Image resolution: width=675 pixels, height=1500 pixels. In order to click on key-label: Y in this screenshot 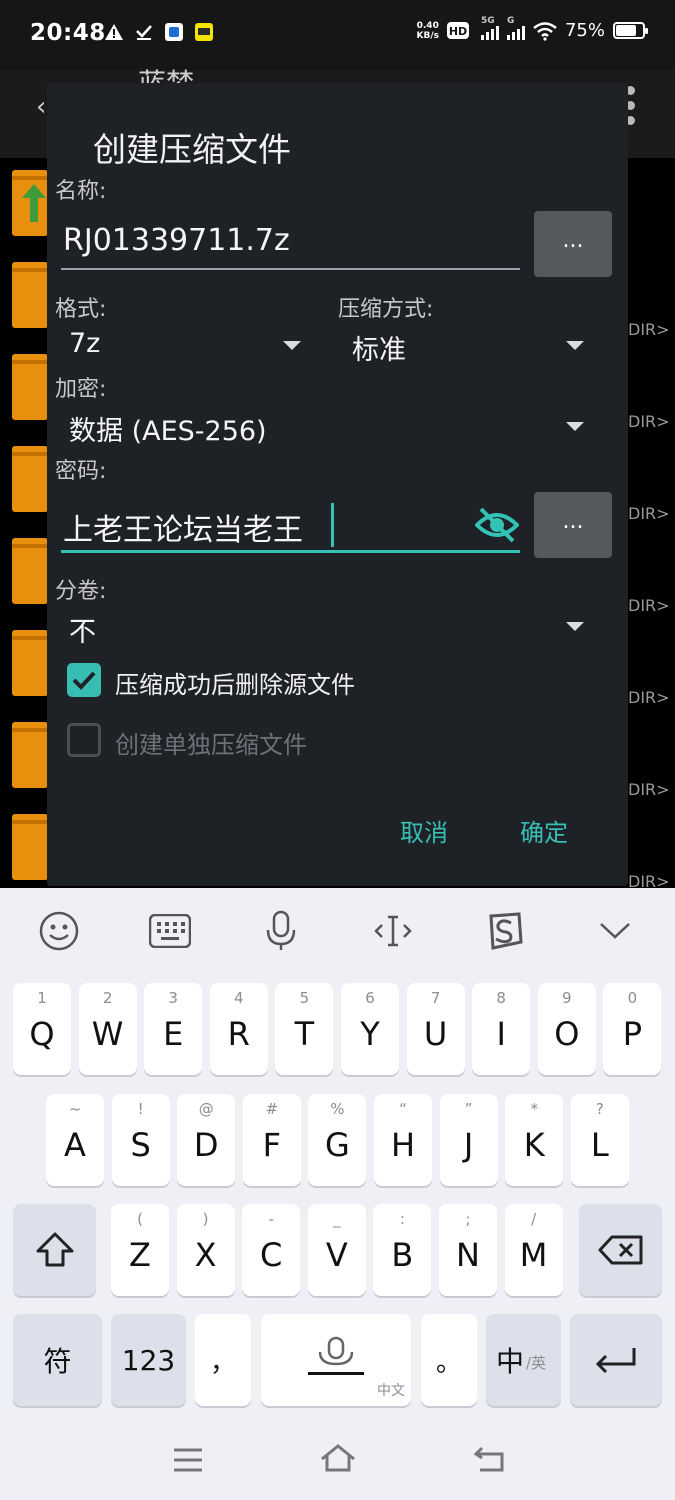, I will do `click(370, 1034)`.